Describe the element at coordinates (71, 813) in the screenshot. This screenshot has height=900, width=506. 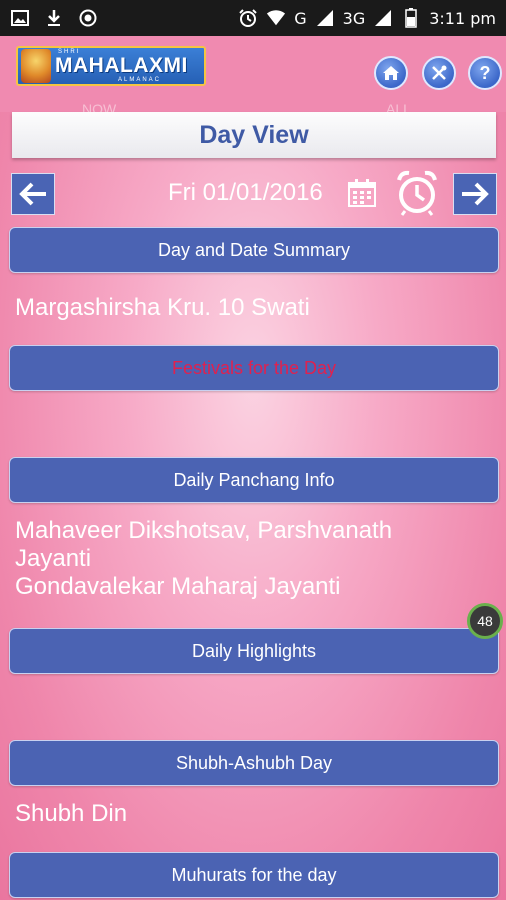
I see `shubh-text: Shubh Din` at that location.